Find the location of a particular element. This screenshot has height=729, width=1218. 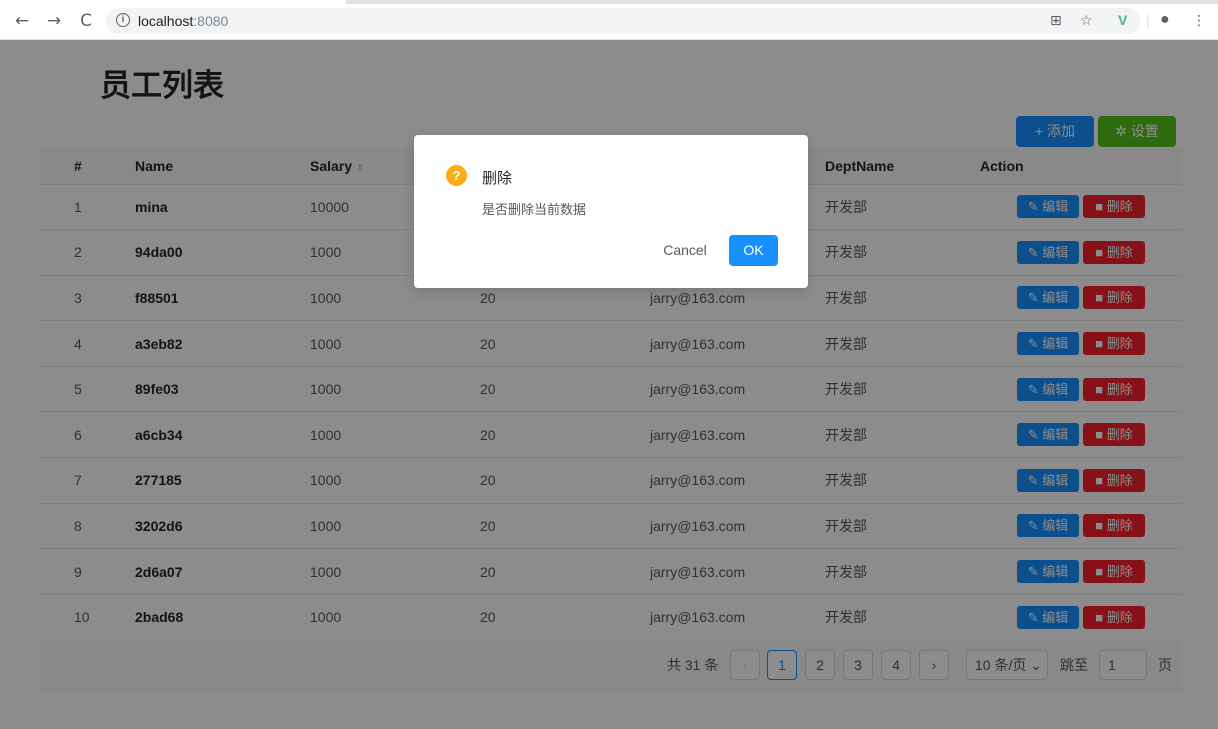

reload-icon: C is located at coordinates (86, 21).